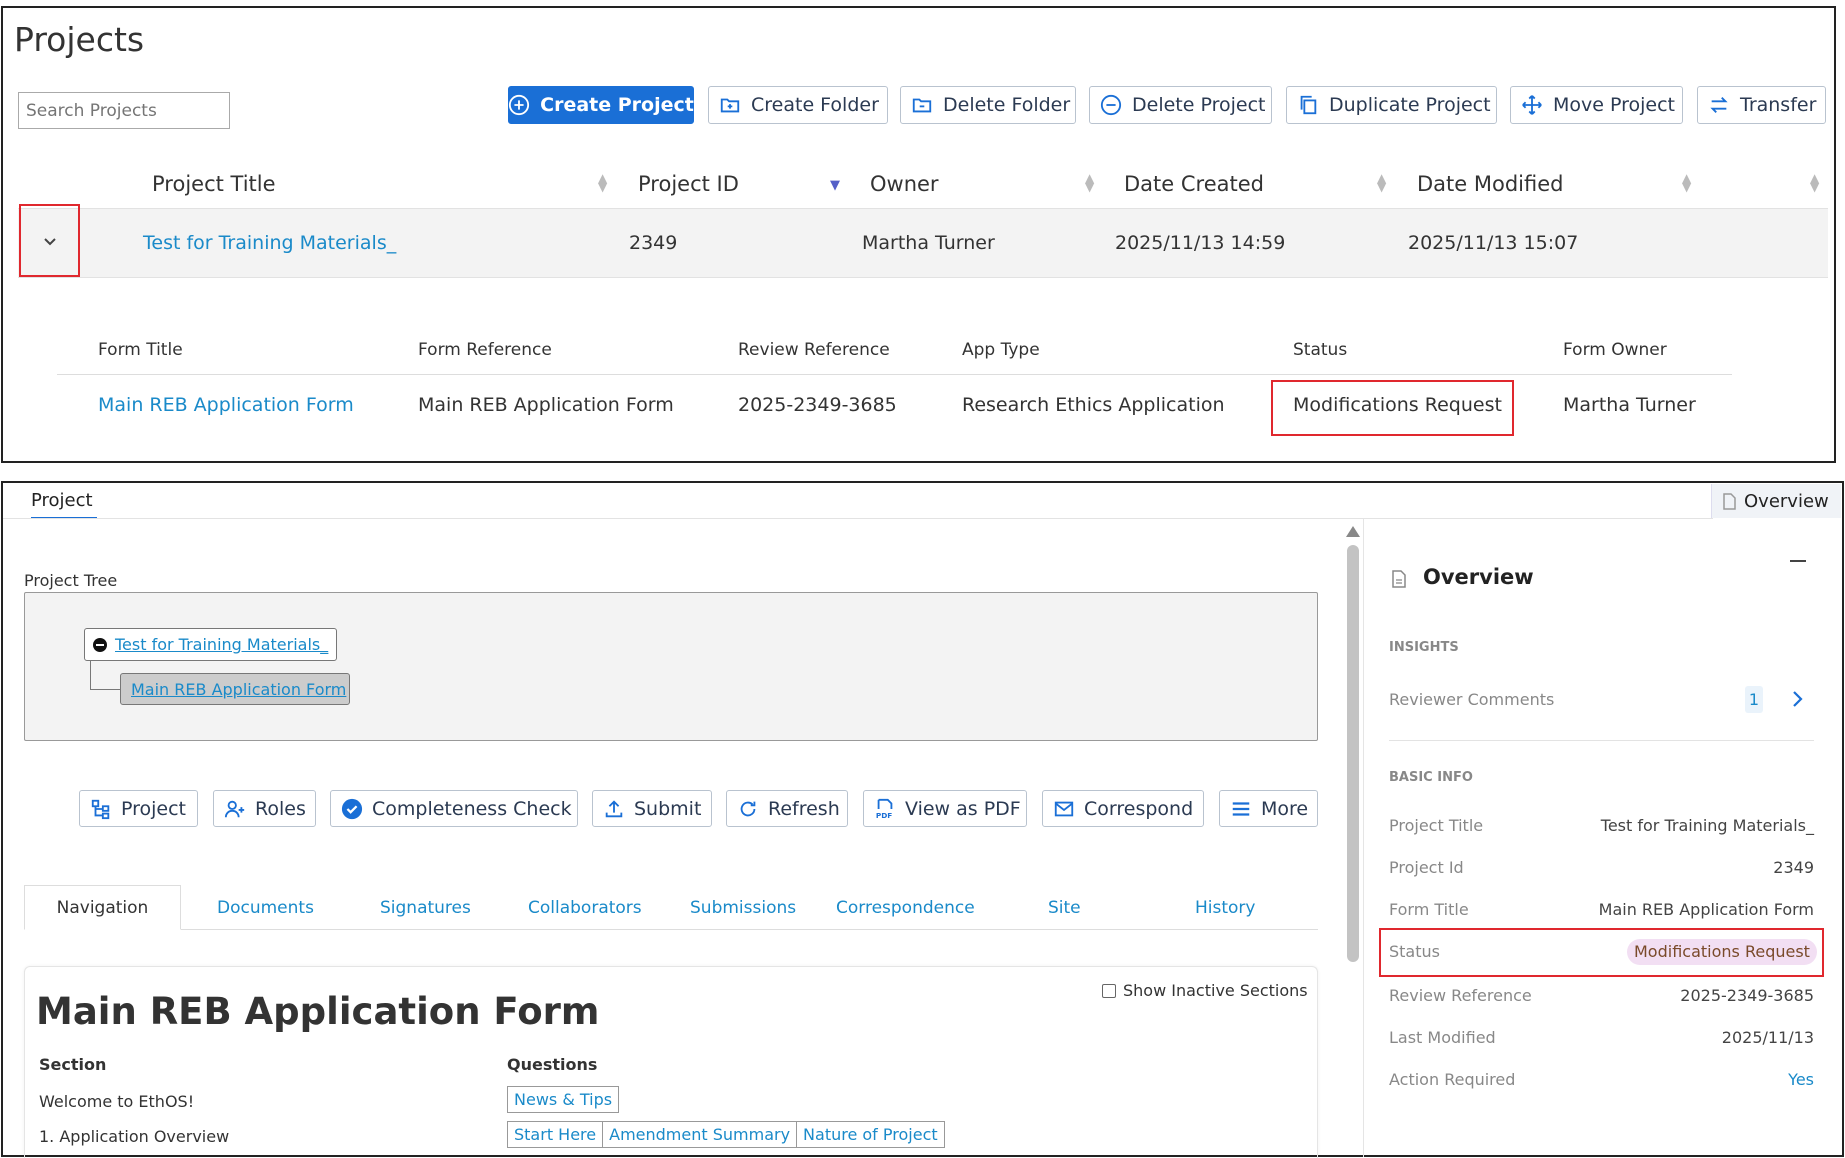 The width and height of the screenshot is (1845, 1158). What do you see at coordinates (1001, 350) in the screenshot?
I see `form-col-header-app-type: App Type` at bounding box center [1001, 350].